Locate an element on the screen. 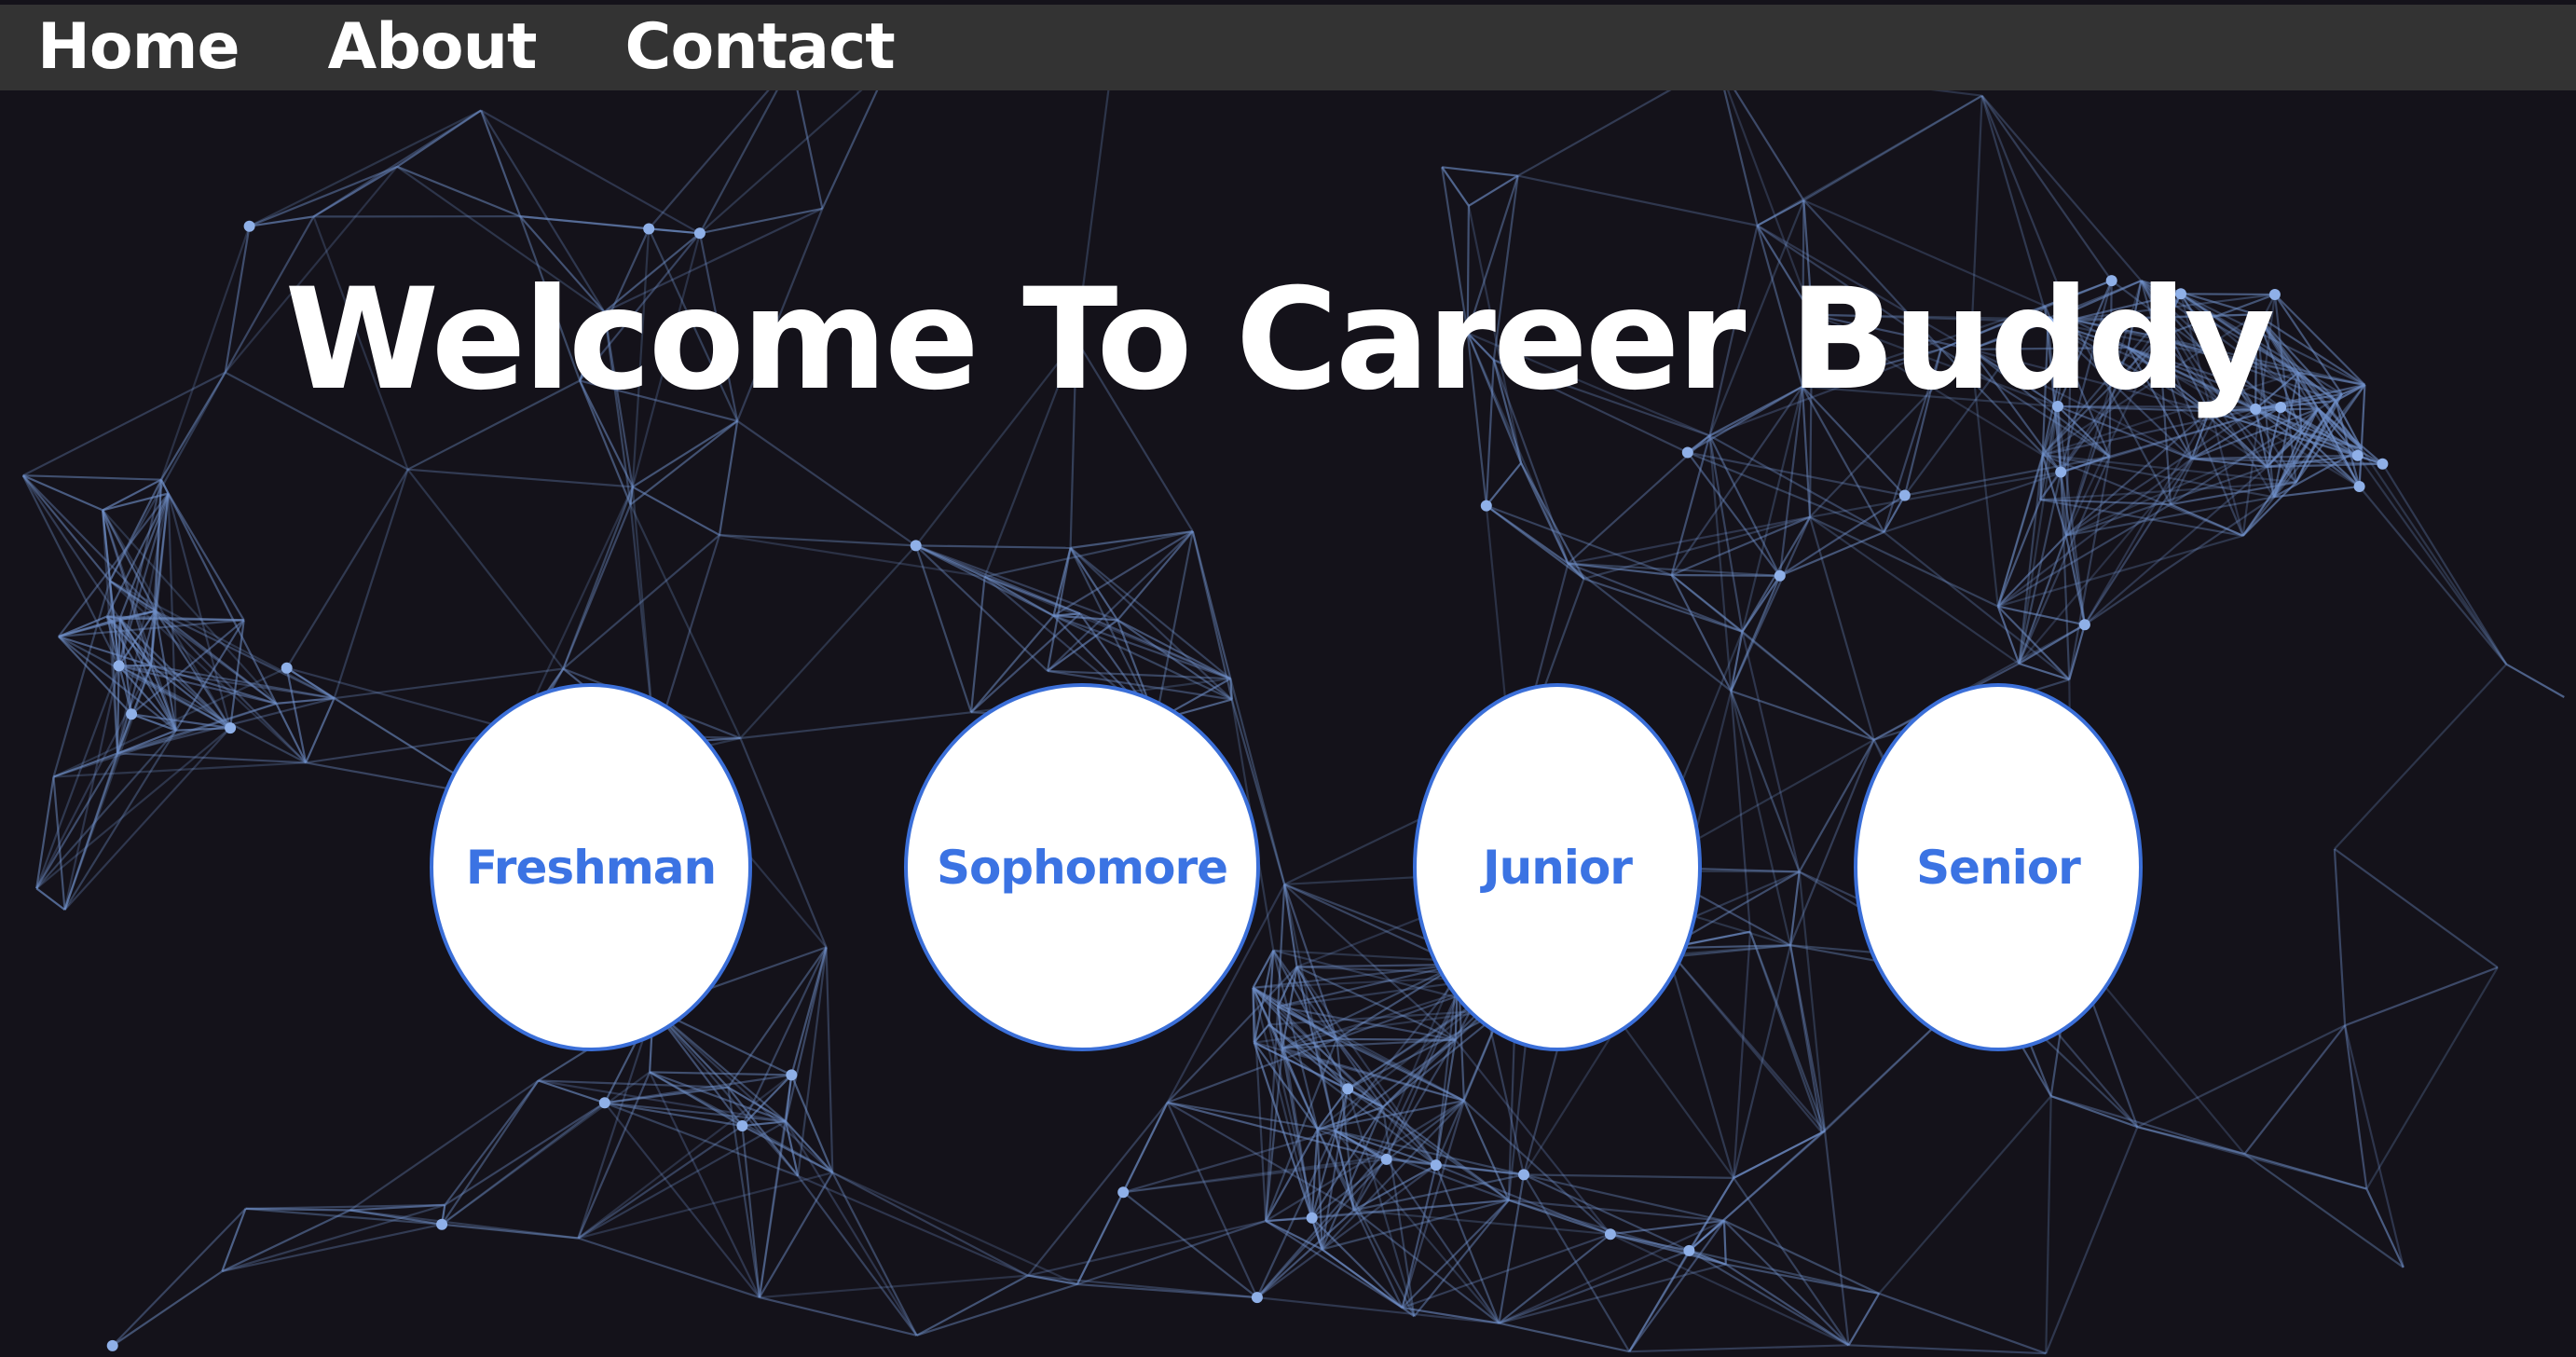  junior-button: Junior is located at coordinates (1557, 867).